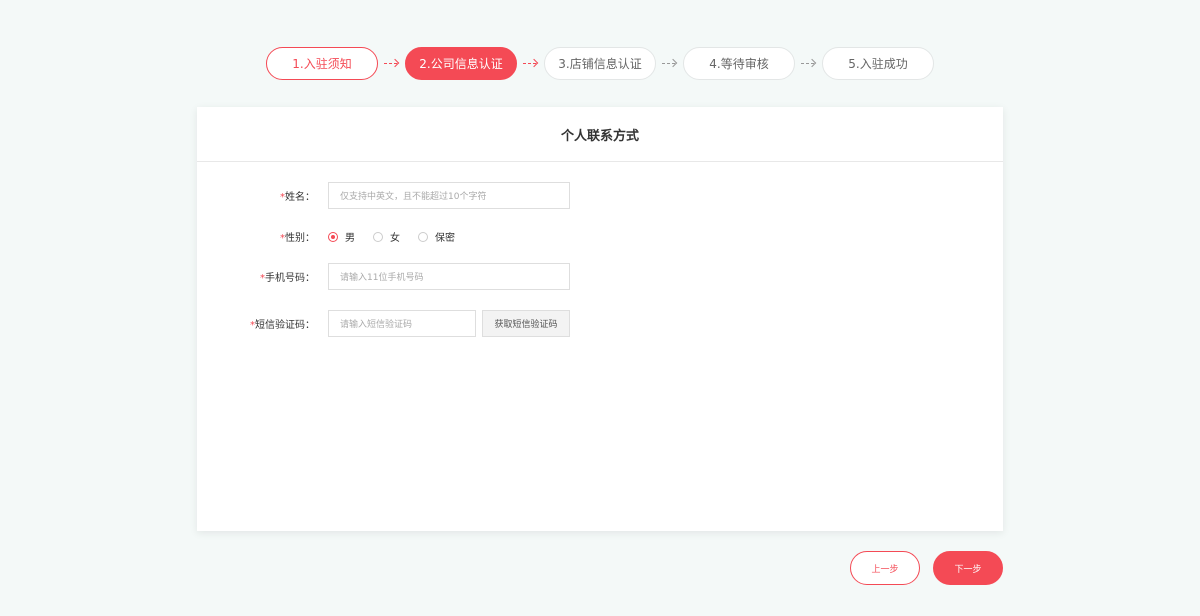 The height and width of the screenshot is (616, 1200). What do you see at coordinates (739, 63) in the screenshot?
I see `step-4: 4.等待审核` at bounding box center [739, 63].